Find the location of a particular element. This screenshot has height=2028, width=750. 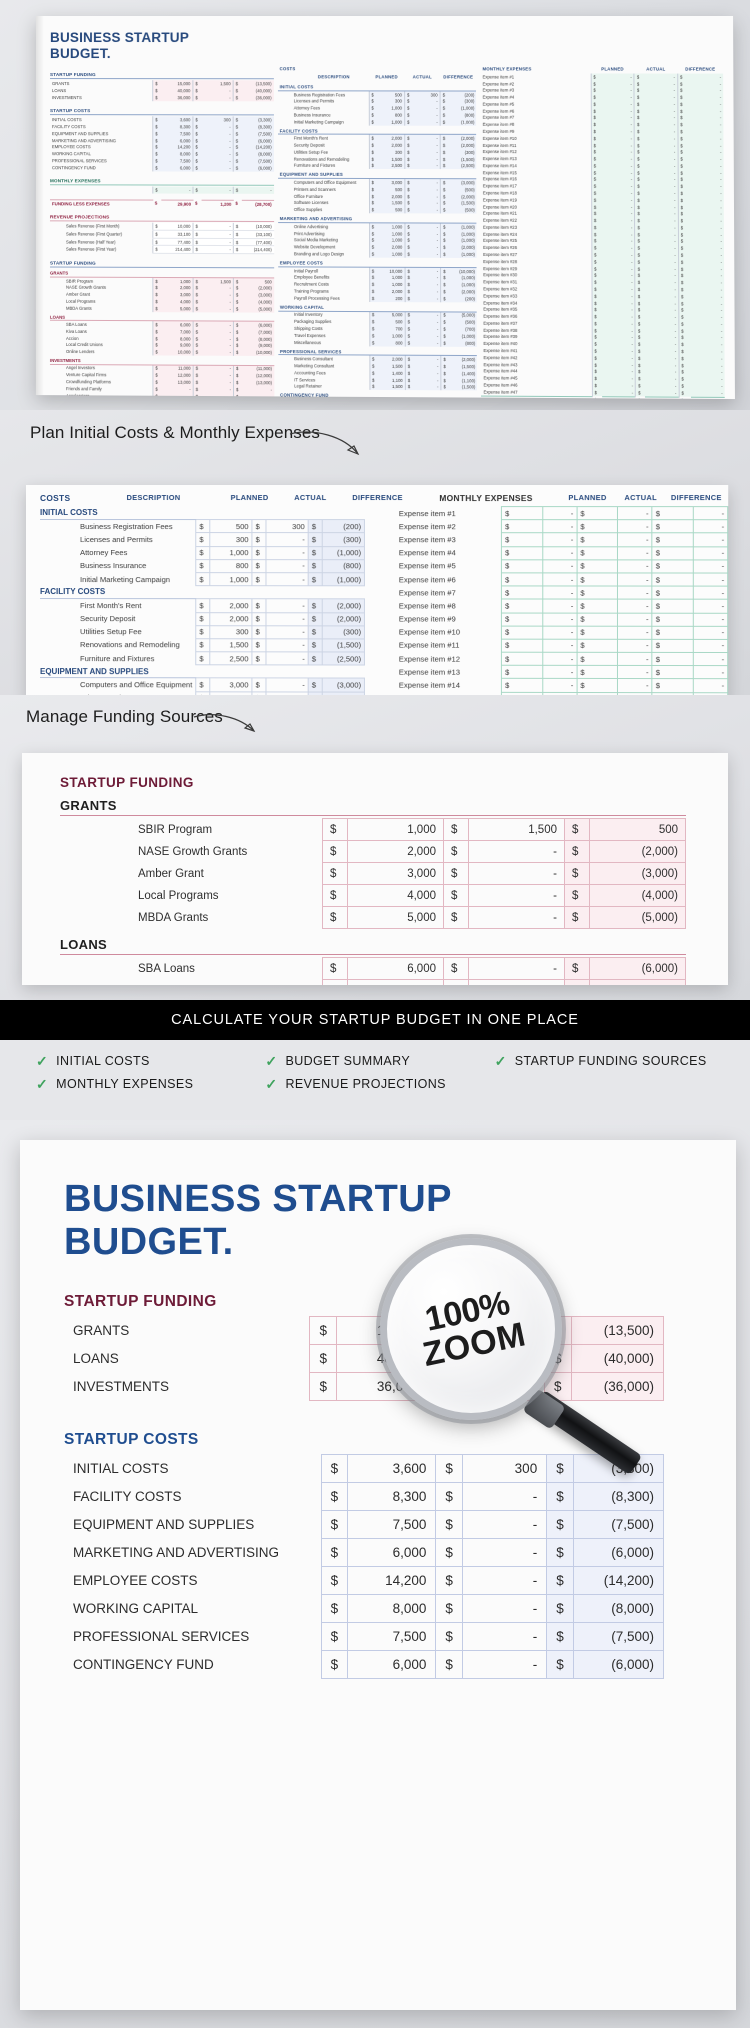

planned-value: 7,500 is located at coordinates (392, 1525).